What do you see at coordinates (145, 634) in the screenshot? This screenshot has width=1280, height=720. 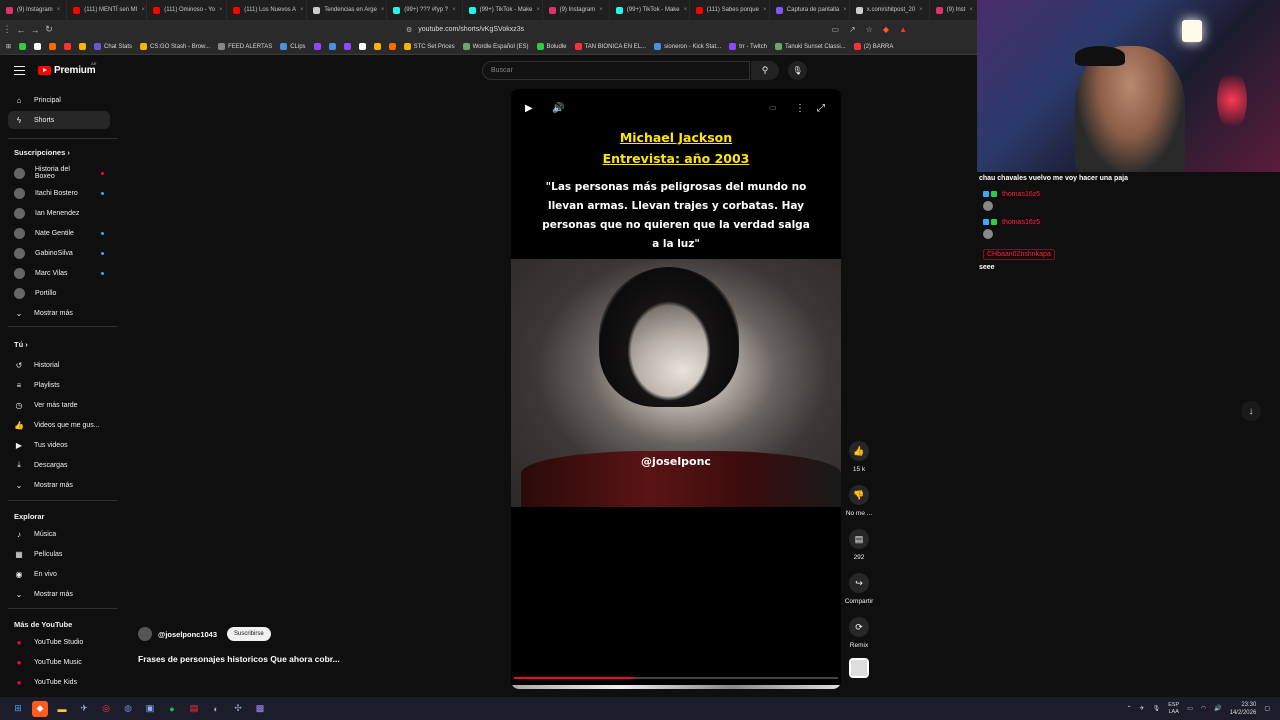 I see `channel-avatar` at bounding box center [145, 634].